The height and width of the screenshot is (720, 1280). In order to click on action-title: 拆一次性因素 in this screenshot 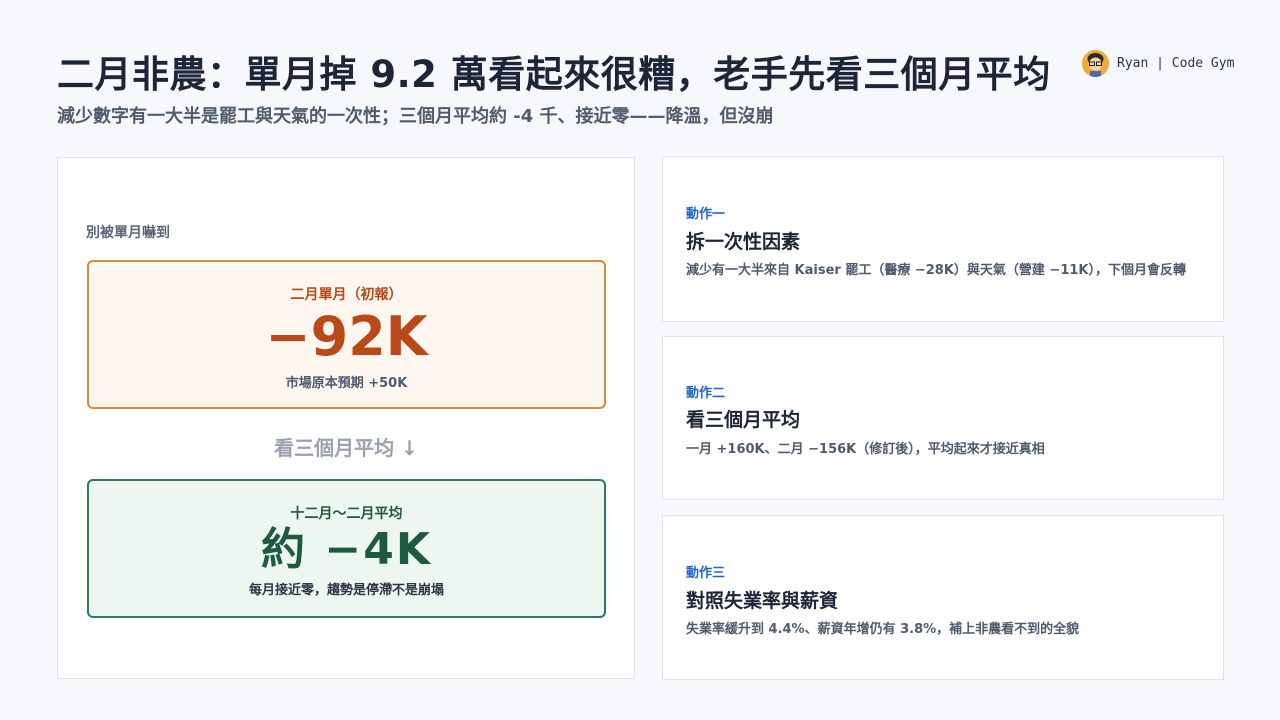, I will do `click(743, 242)`.